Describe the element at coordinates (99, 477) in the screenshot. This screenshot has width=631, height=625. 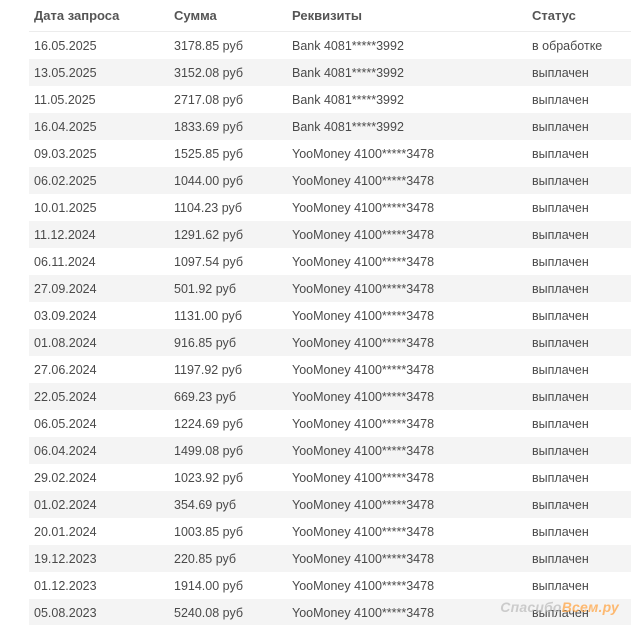
I see `cell-date: 29.02.2024` at that location.